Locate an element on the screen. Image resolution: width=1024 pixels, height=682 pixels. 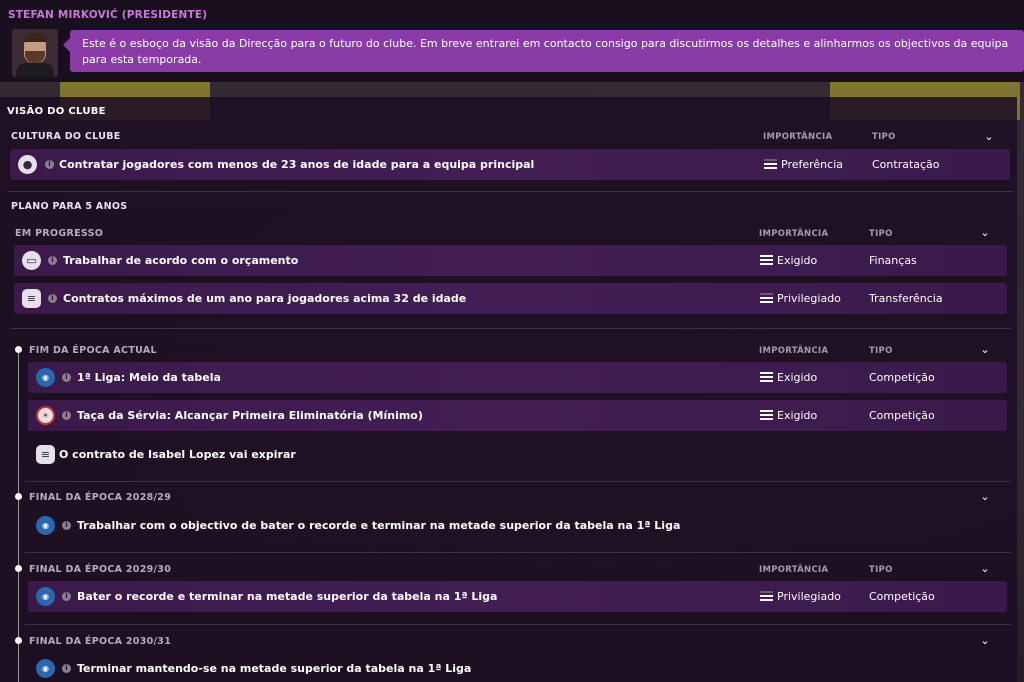
section-title-five-year-plan: PLANO PARA 5 ANOS is located at coordinates (69, 206).